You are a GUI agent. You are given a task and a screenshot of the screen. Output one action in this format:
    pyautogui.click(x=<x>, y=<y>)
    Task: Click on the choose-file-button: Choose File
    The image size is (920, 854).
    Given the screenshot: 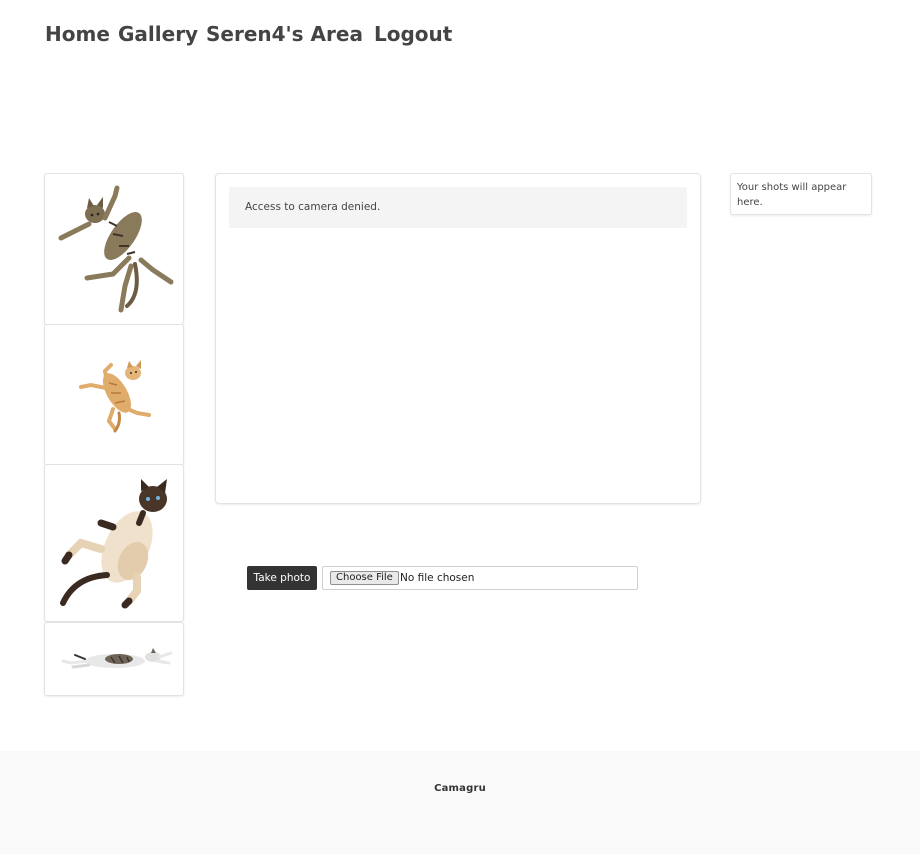 What is the action you would take?
    pyautogui.click(x=364, y=578)
    